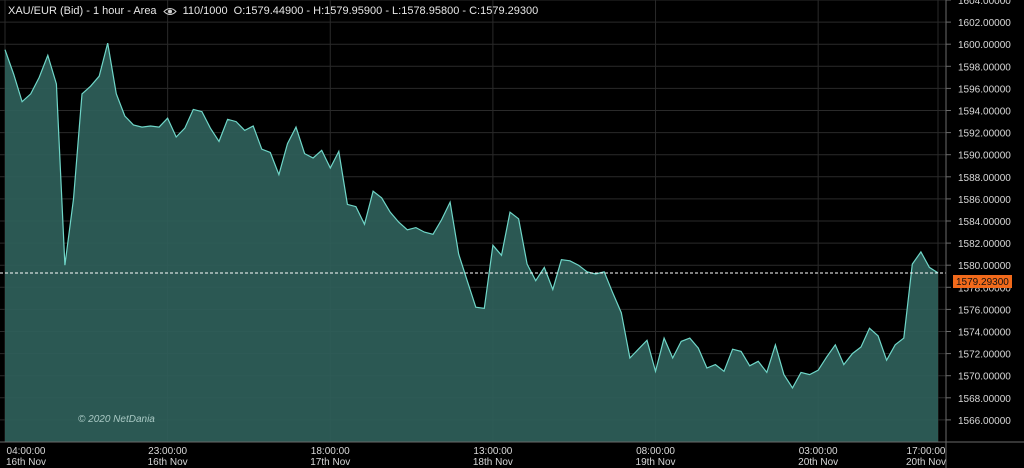 The width and height of the screenshot is (1024, 468). Describe the element at coordinates (655, 451) in the screenshot. I see `x-tick-time: 08:00:00` at that location.